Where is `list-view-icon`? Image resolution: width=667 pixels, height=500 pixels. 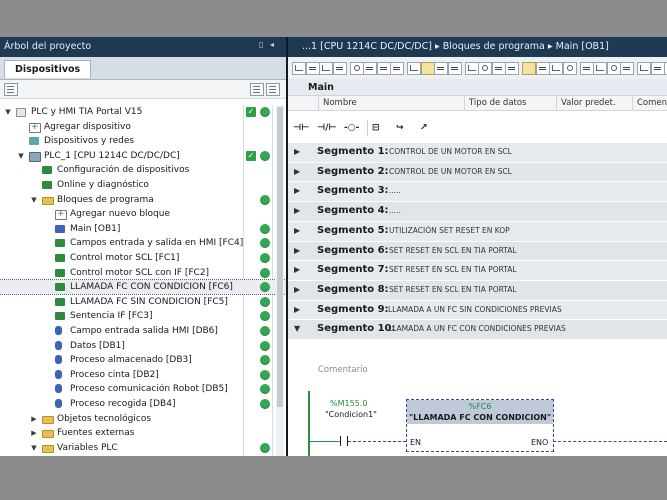 list-view-icon is located at coordinates (257, 89).